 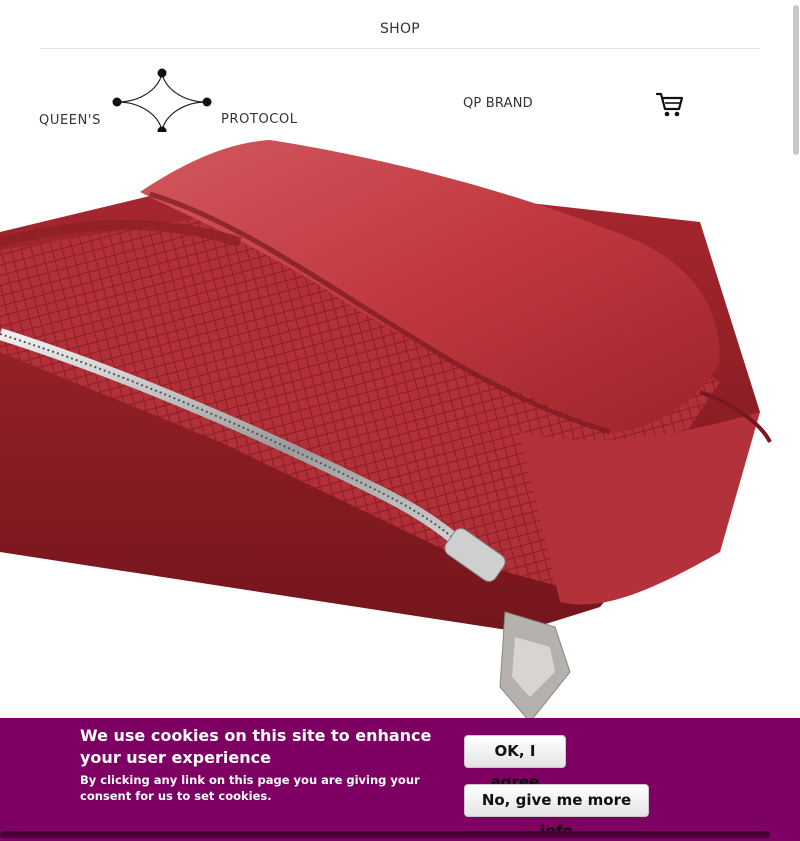 I want to click on top-nav: SHOP, so click(x=400, y=24).